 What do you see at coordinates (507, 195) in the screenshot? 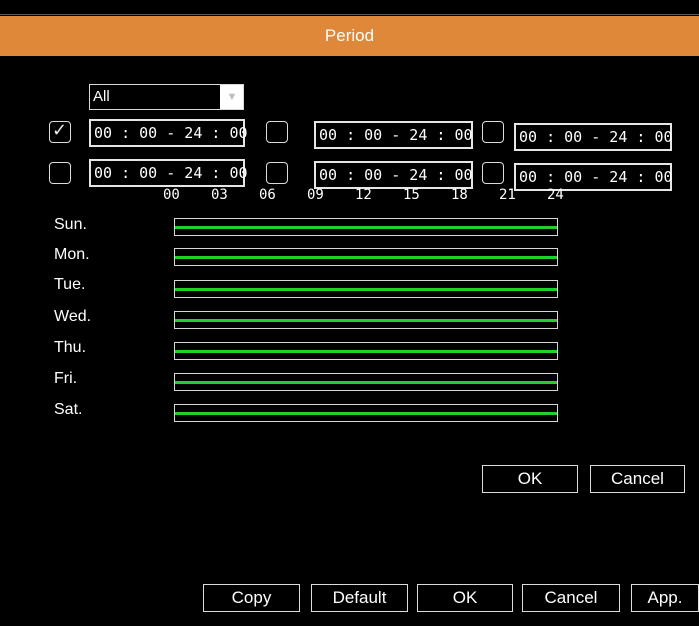
I see `hour-label-21: 21` at bounding box center [507, 195].